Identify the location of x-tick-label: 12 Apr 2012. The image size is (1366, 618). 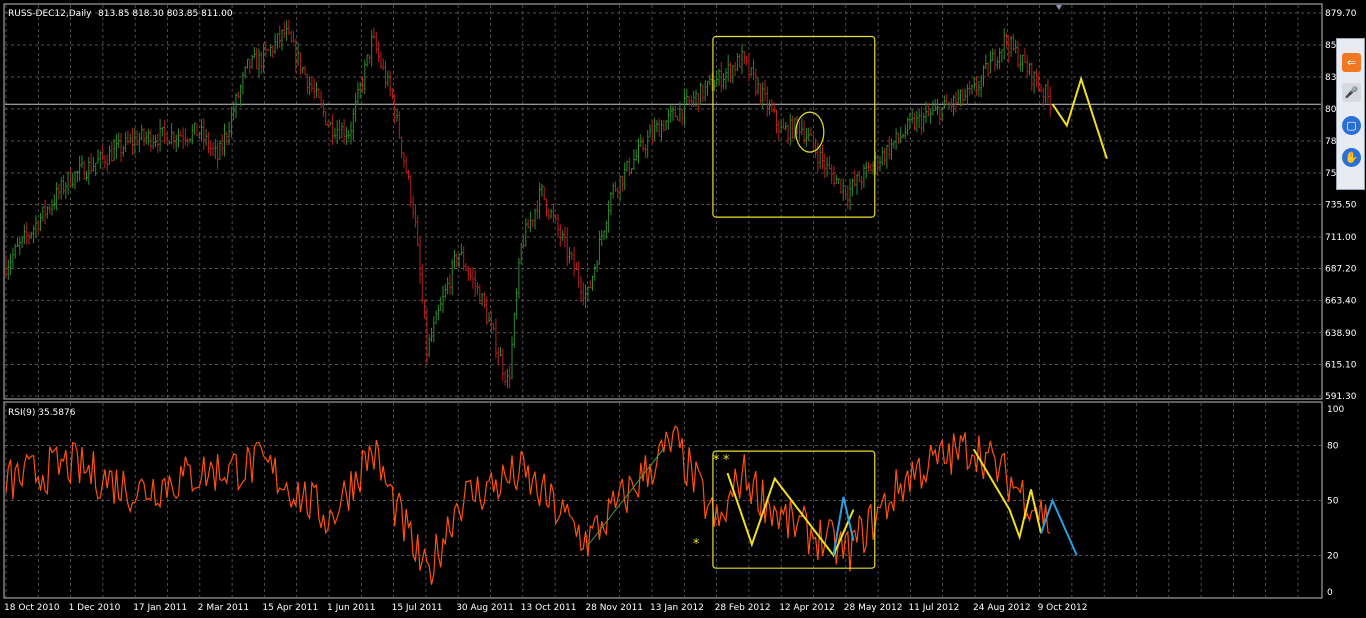
(807, 608).